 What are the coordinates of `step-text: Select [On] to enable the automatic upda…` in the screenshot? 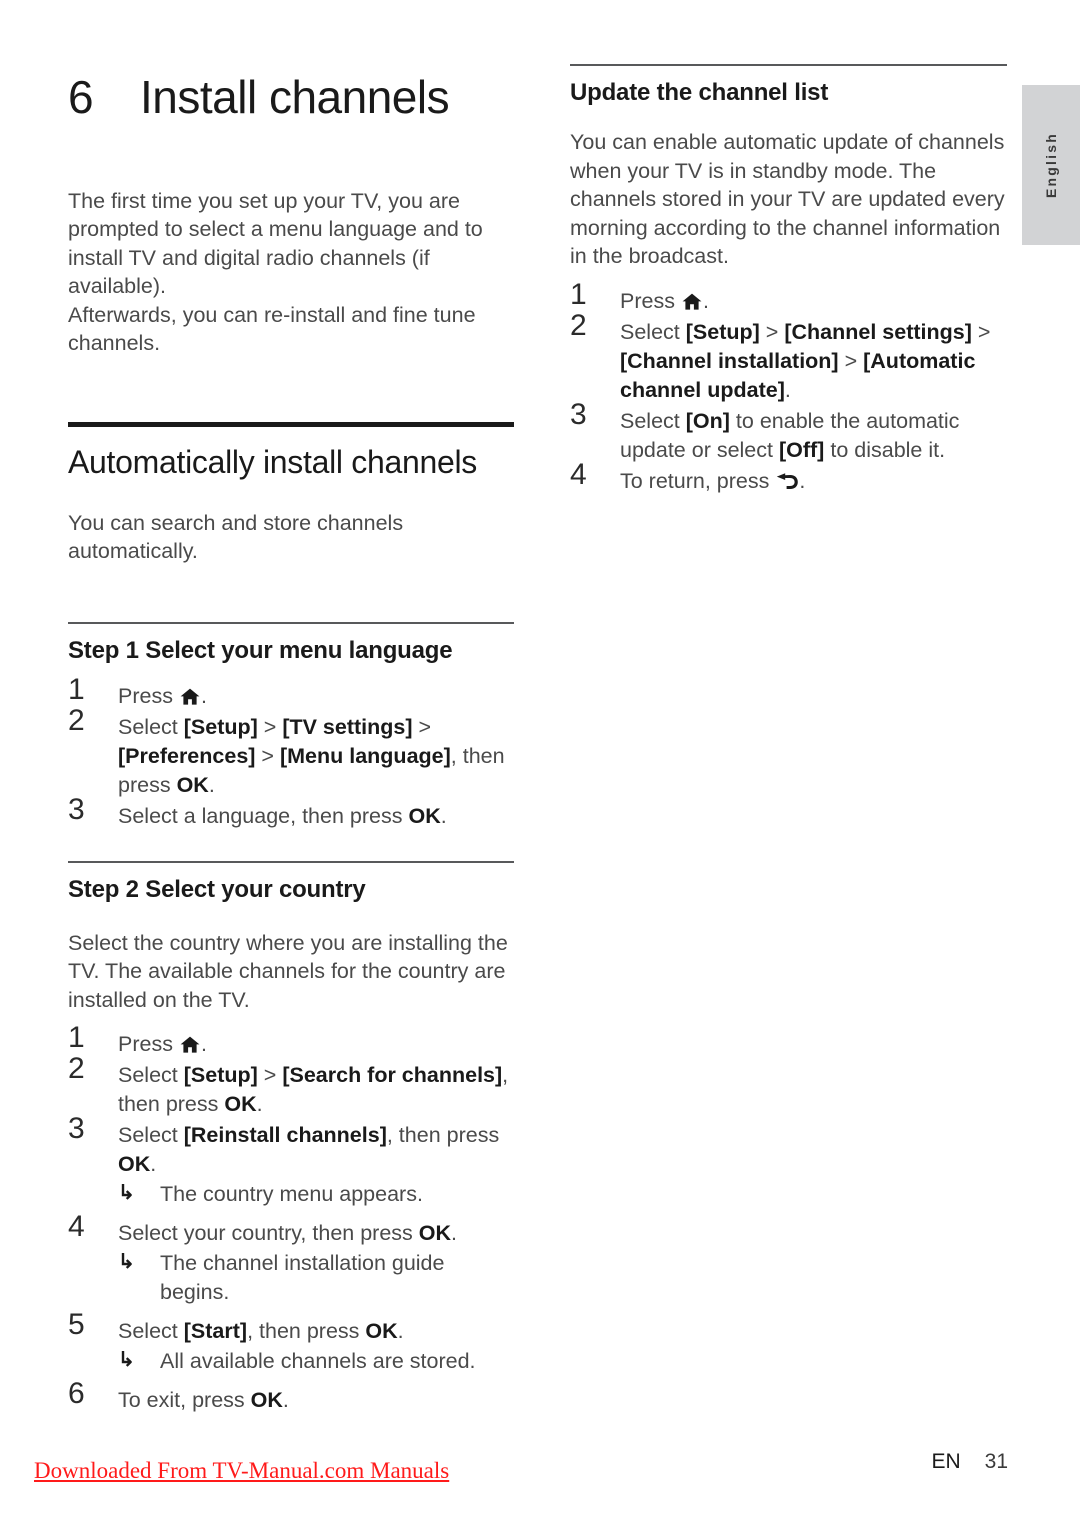 It's located at (789, 435).